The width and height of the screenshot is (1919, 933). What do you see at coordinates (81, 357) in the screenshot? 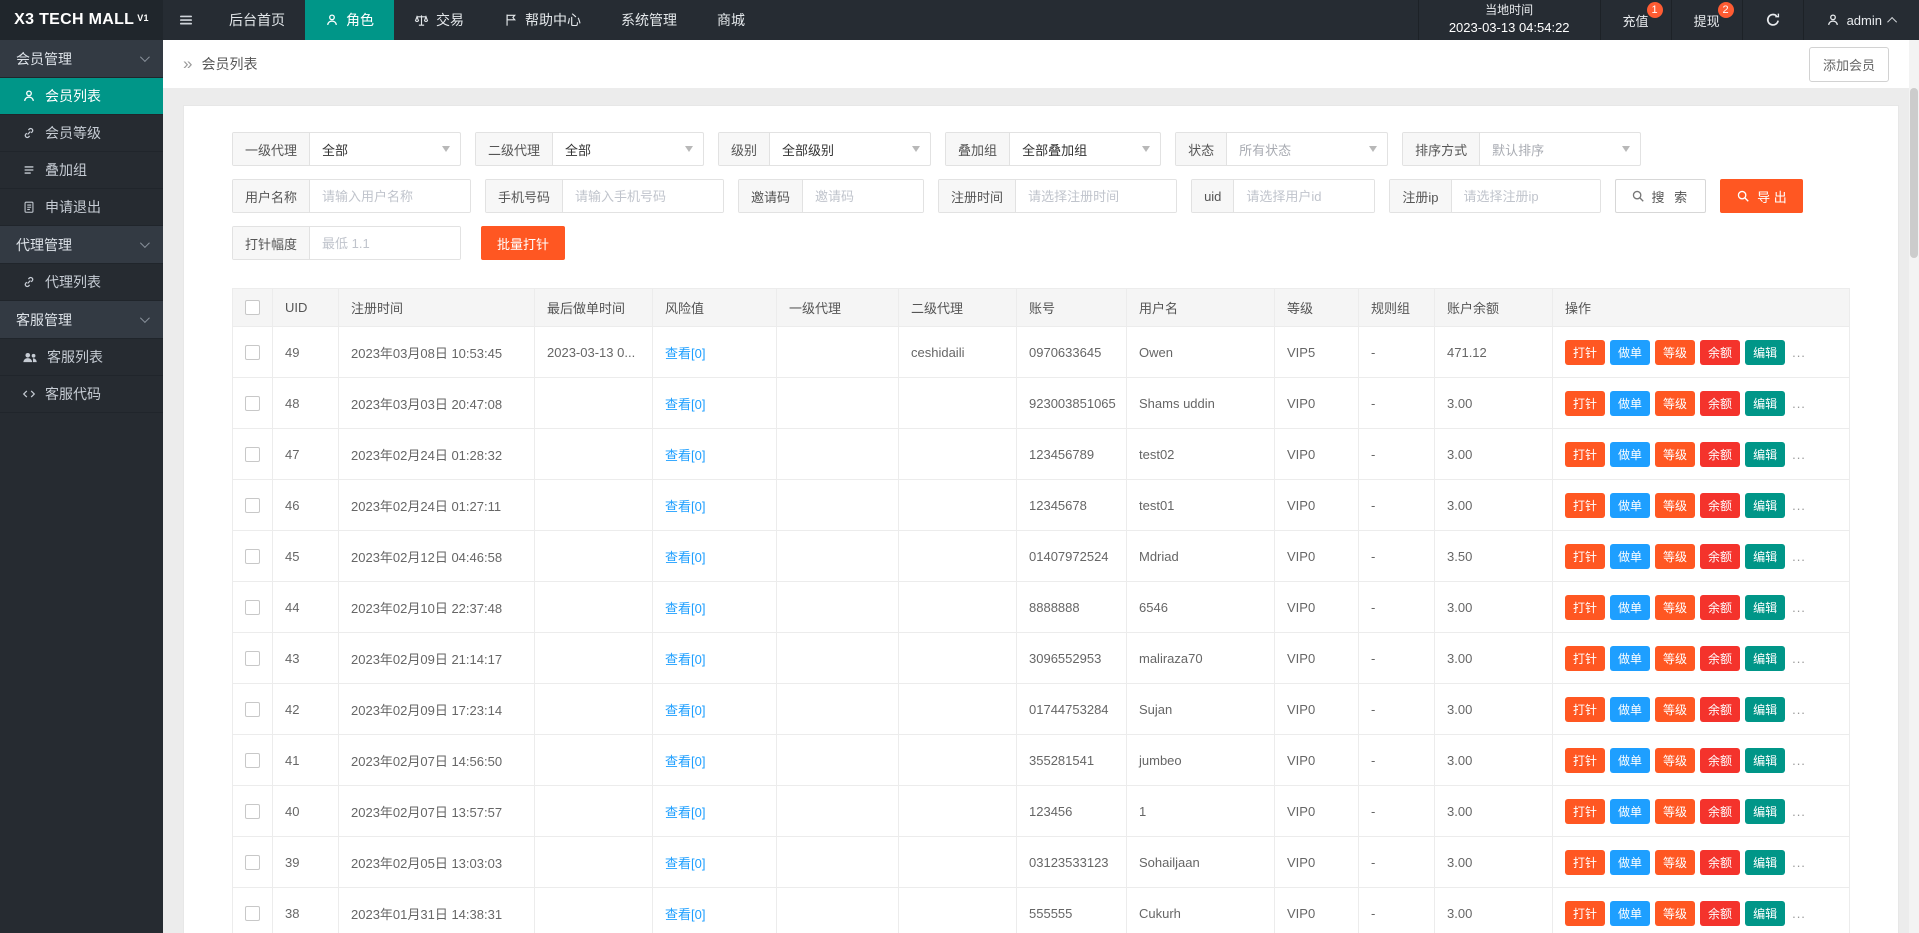
I see `sidebar-item-service-list: 客服列表` at bounding box center [81, 357].